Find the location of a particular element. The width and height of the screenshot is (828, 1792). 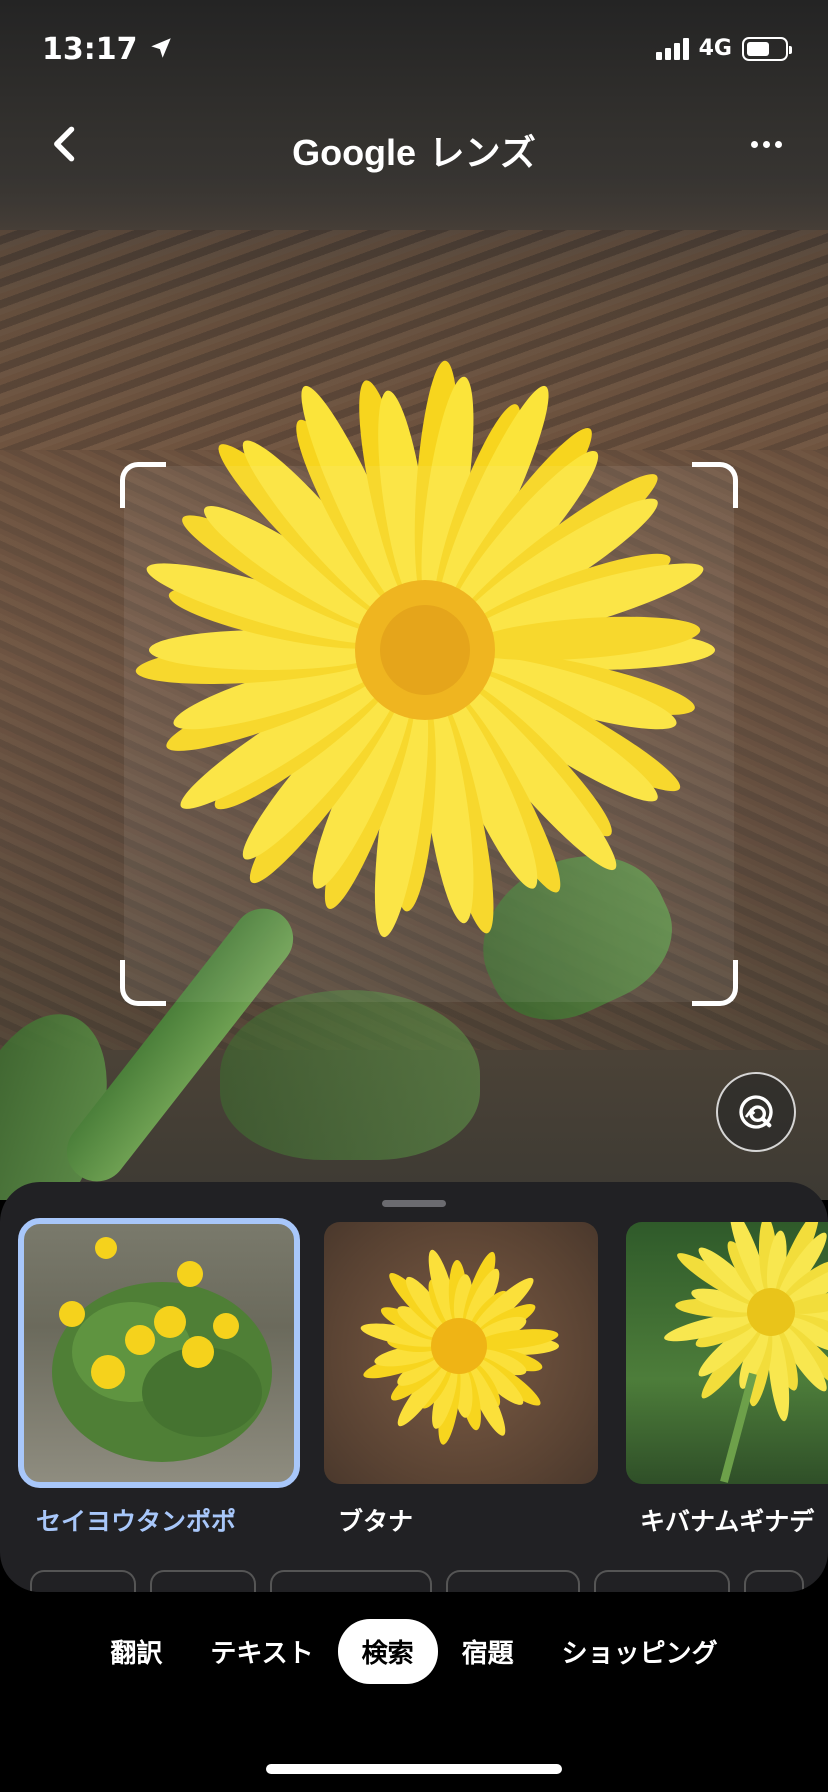

tab-text: テキスト is located at coordinates (261, 1651).